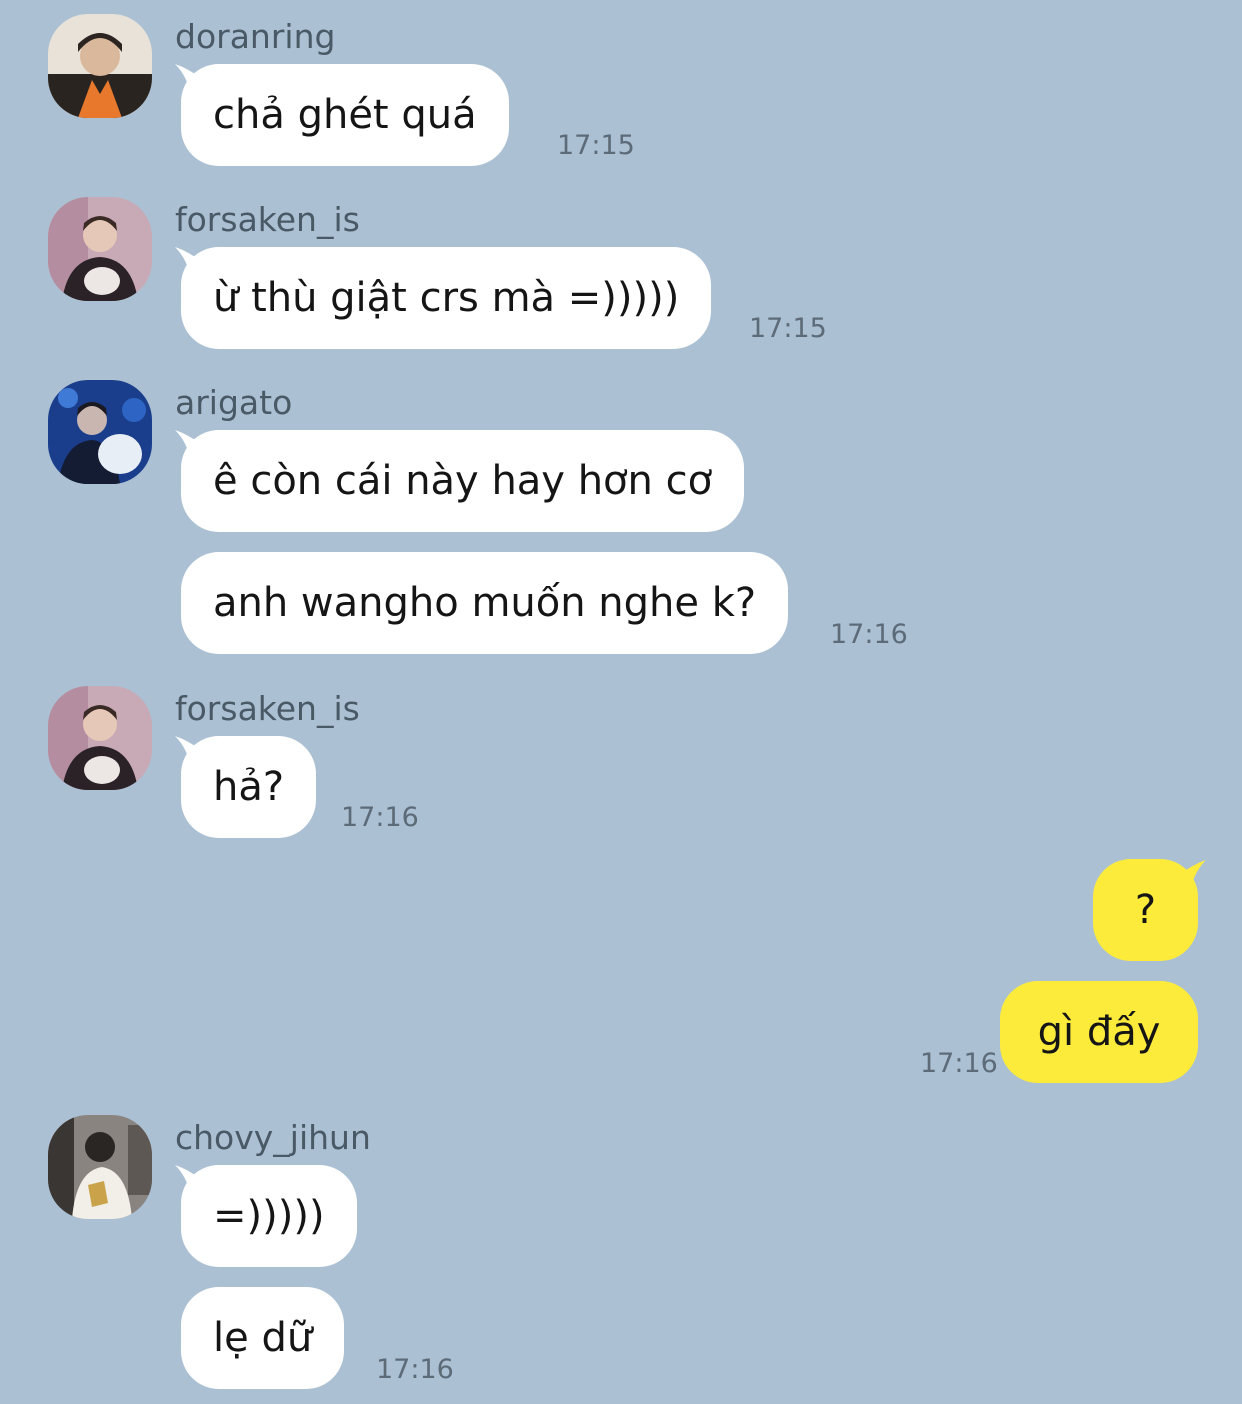 This screenshot has height=1404, width=1242. I want to click on message-bubble: chả ghét quá, so click(345, 115).